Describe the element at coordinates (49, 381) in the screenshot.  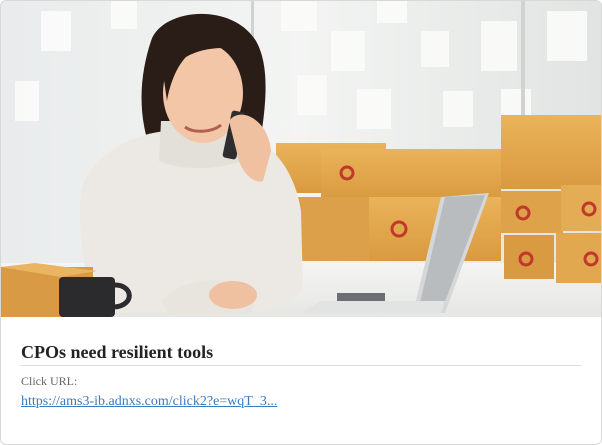
I see `click-url-label: Click URL:` at that location.